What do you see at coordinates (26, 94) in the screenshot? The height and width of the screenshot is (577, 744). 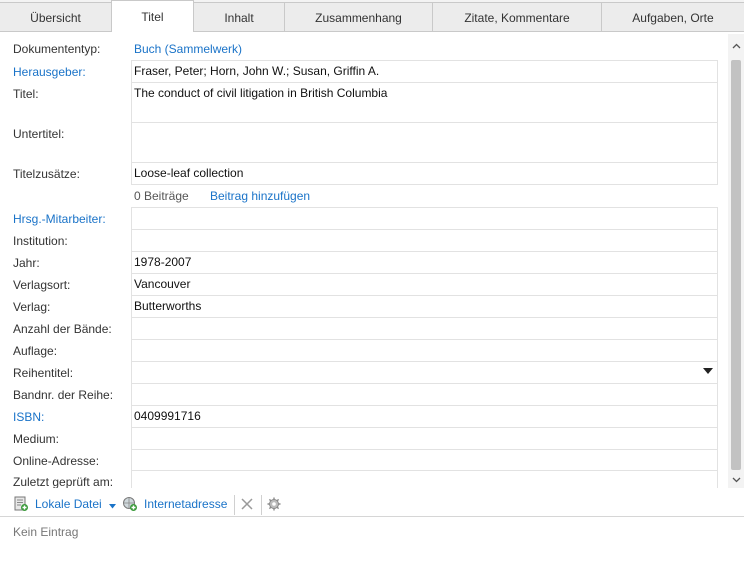 I see `title-label: Titel:` at bounding box center [26, 94].